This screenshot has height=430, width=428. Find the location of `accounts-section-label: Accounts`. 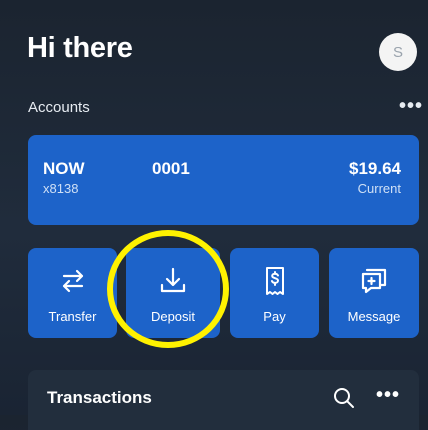

accounts-section-label: Accounts is located at coordinates (59, 107).